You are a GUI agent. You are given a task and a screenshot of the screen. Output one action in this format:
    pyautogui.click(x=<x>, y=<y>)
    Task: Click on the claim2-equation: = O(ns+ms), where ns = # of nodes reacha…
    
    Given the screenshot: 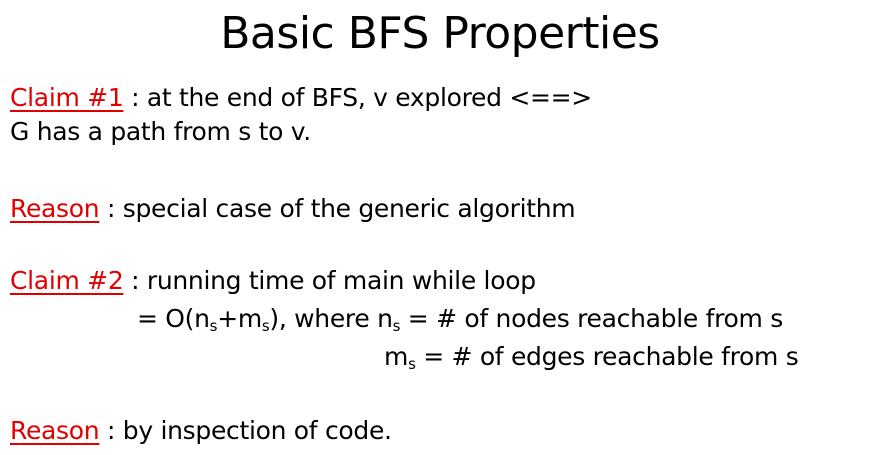 What is the action you would take?
    pyautogui.click(x=460, y=319)
    